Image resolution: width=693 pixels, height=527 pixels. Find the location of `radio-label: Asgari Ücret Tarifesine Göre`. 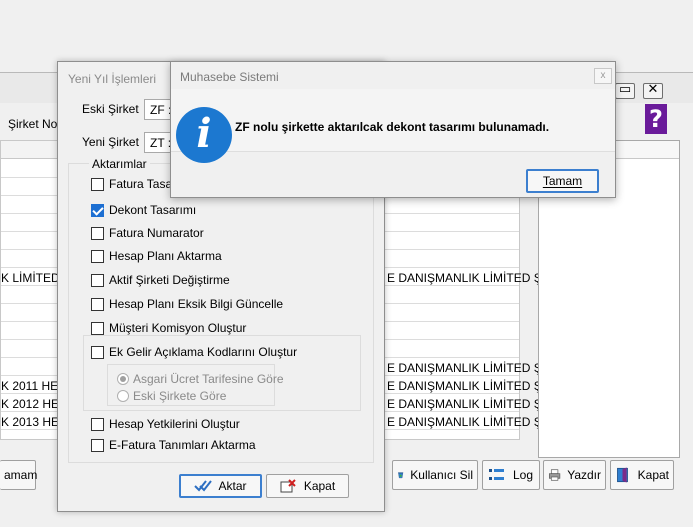

radio-label: Asgari Ücret Tarifesine Göre is located at coordinates (208, 379).